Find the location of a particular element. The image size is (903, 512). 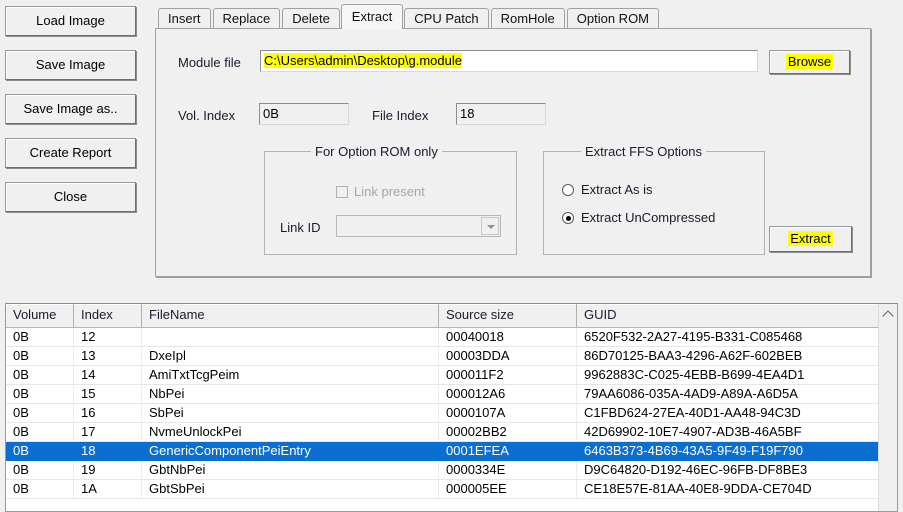

cell-index: 18 is located at coordinates (88, 450).